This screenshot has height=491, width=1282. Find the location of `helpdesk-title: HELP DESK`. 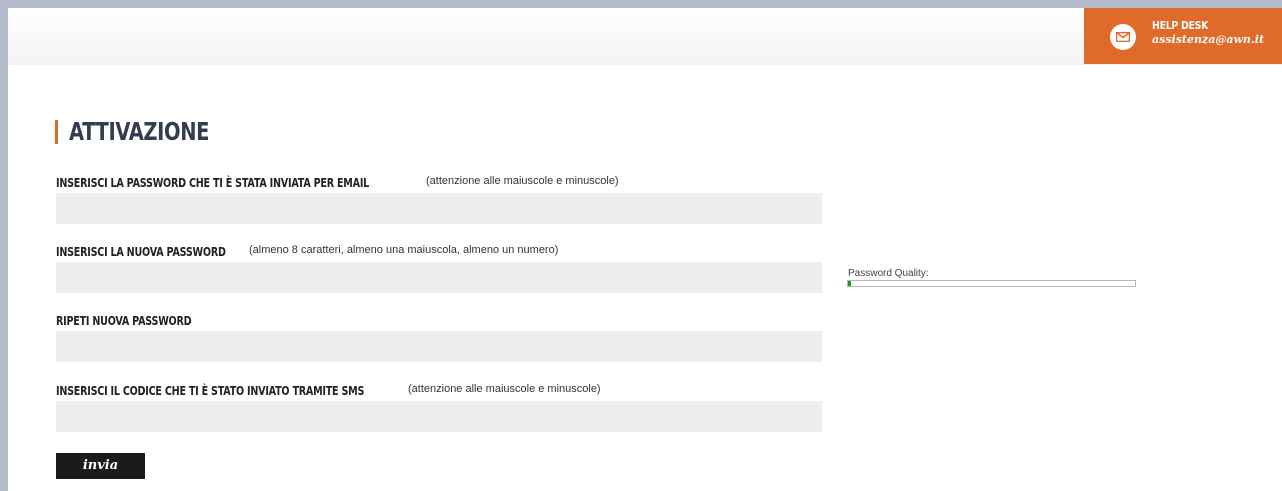

helpdesk-title: HELP DESK is located at coordinates (1180, 25).